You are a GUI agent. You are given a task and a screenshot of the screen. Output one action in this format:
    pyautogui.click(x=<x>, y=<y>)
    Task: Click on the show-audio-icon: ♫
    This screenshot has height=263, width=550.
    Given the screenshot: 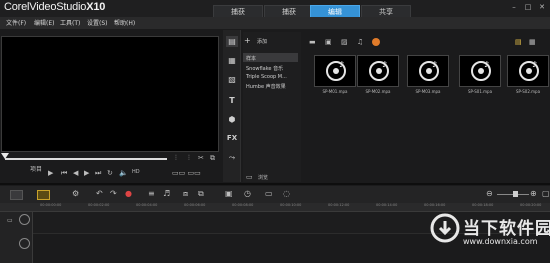 What is the action you would take?
    pyautogui.click(x=360, y=42)
    